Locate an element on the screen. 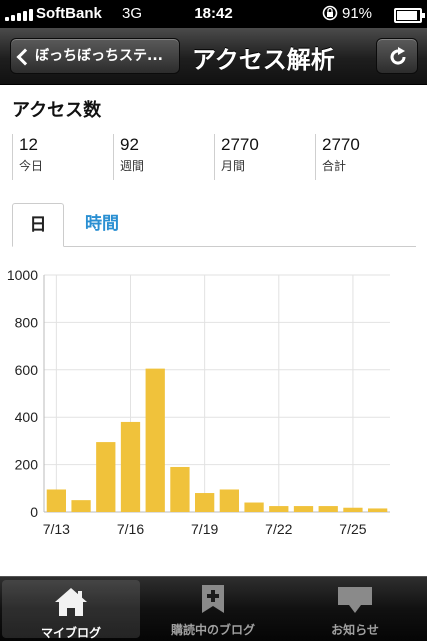 This screenshot has height=641, width=427. x-tick-label: 7/13 is located at coordinates (56, 529).